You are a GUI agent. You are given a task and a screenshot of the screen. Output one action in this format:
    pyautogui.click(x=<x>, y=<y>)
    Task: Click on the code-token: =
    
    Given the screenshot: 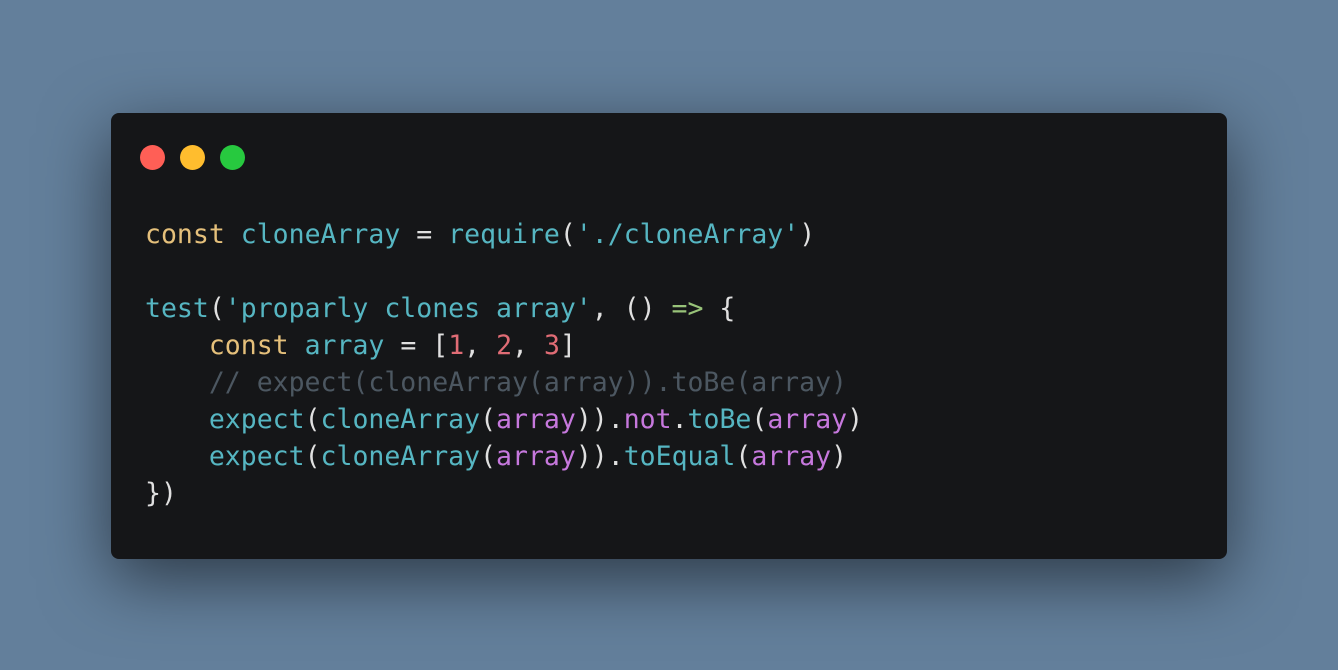 What is the action you would take?
    pyautogui.click(x=424, y=234)
    